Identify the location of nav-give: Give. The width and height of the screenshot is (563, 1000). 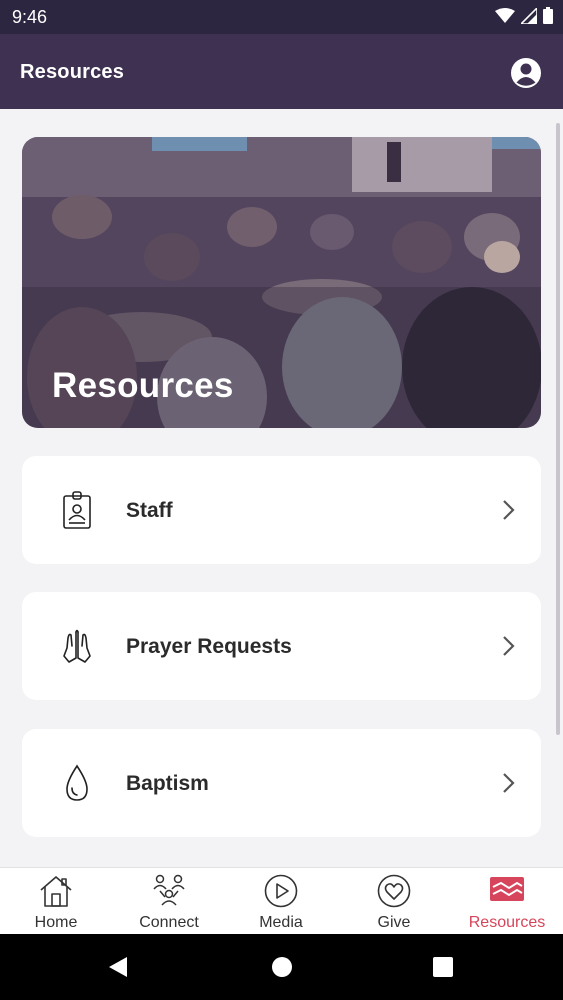
(394, 901).